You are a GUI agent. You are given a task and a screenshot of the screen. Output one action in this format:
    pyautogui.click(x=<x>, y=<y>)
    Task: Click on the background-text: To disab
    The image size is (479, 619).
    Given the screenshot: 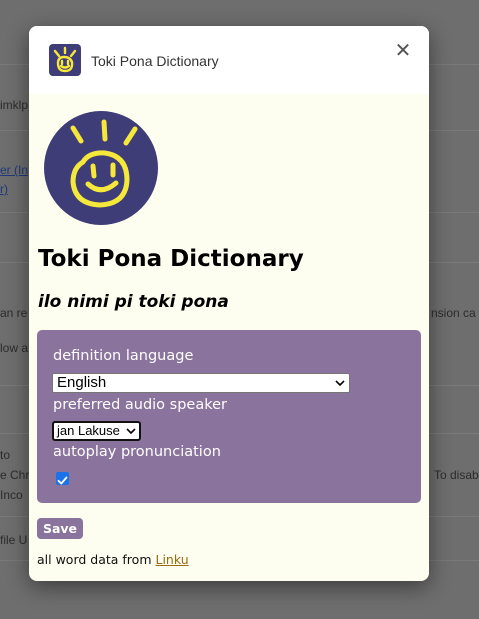 What is the action you would take?
    pyautogui.click(x=456, y=475)
    